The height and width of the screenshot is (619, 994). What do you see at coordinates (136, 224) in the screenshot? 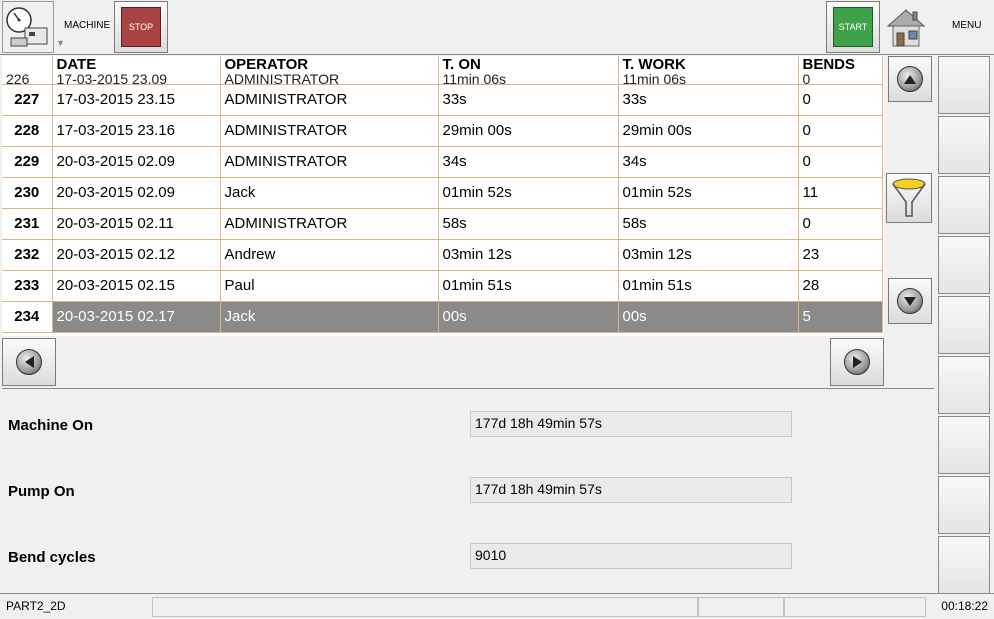
I see `row-date: 20-03-2015 02.11` at bounding box center [136, 224].